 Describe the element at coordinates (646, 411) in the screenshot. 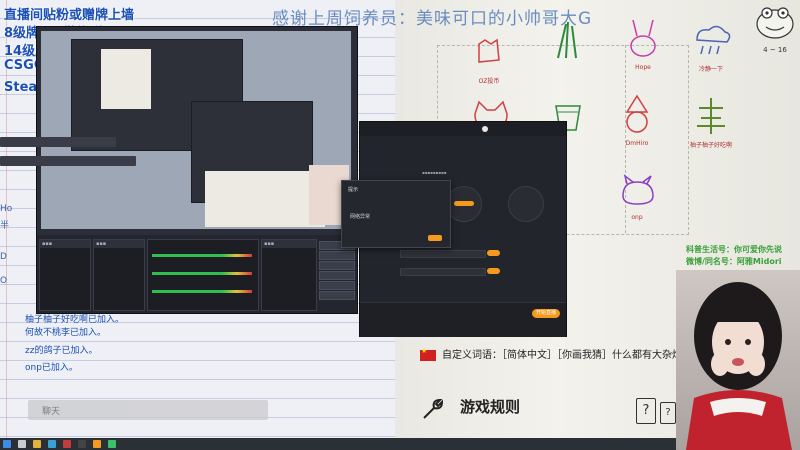

I see `help-card-icon: ?` at that location.